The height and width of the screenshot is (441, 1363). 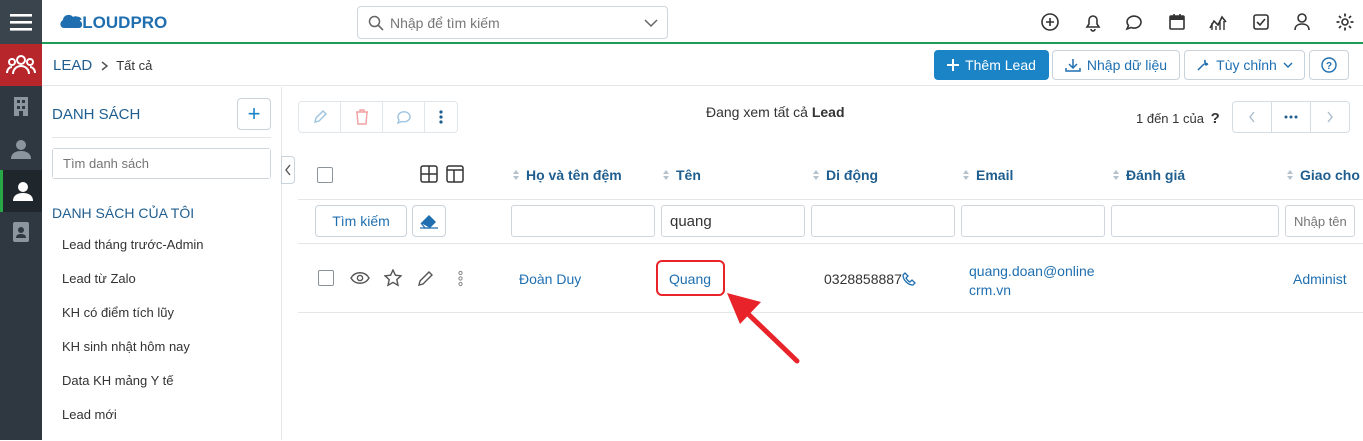 What do you see at coordinates (21, 22) in the screenshot?
I see `menu-icon` at bounding box center [21, 22].